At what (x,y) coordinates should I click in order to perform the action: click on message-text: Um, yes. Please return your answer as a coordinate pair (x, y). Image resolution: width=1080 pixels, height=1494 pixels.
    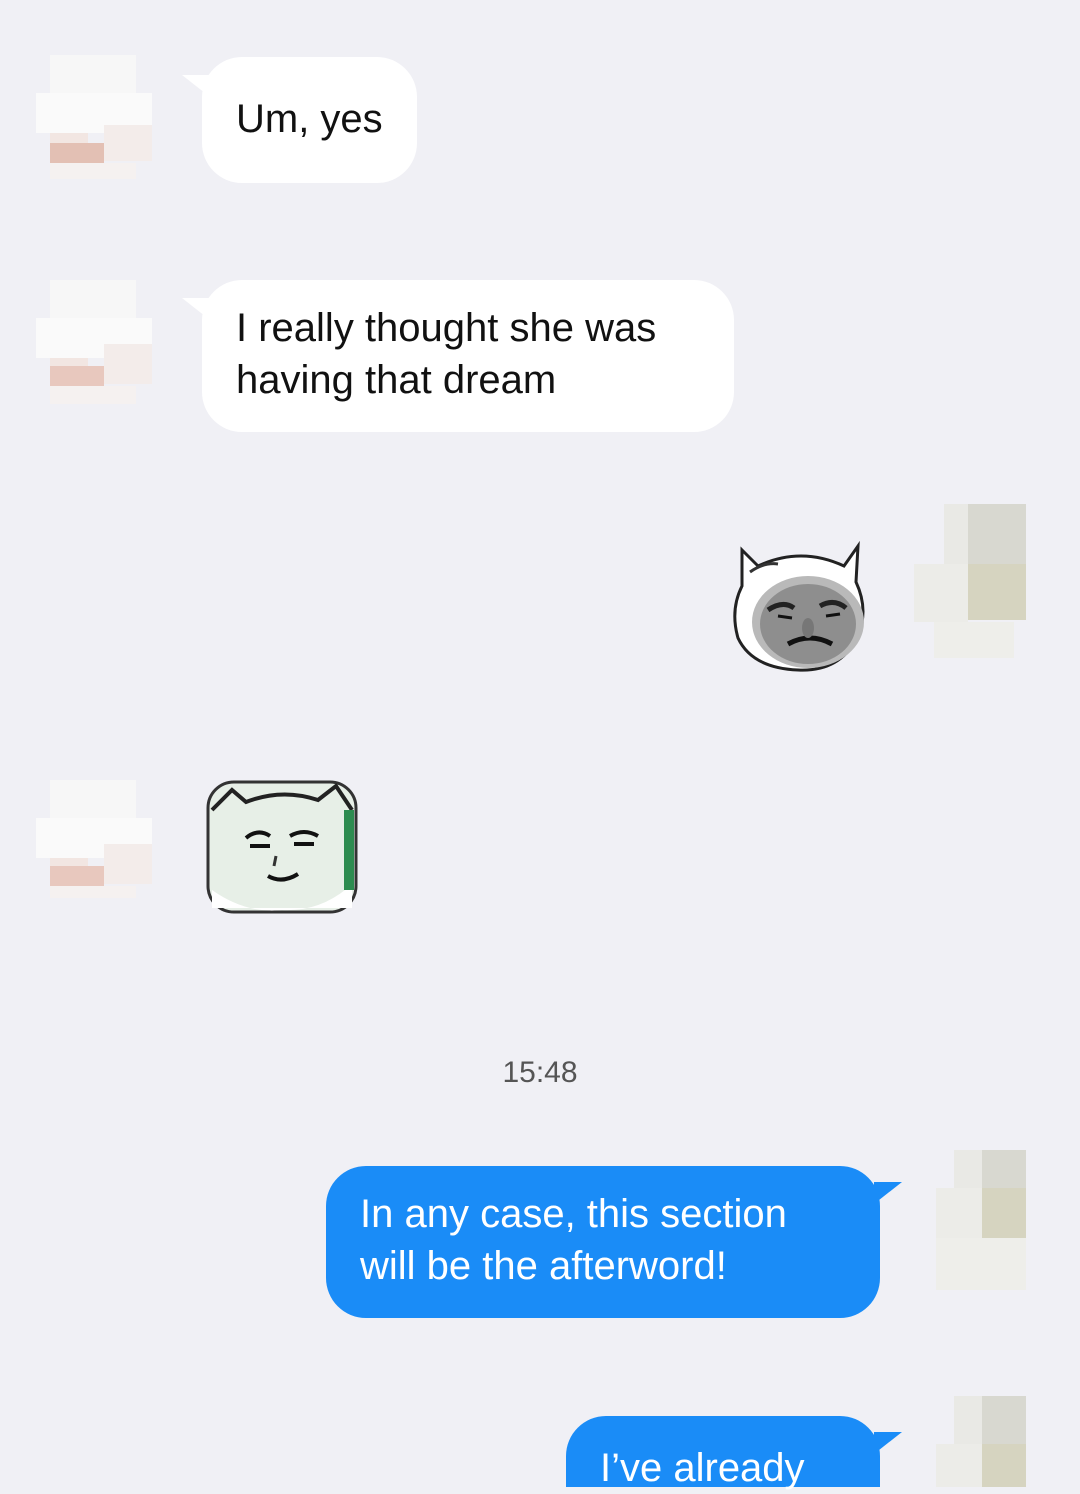
    Looking at the image, I should click on (309, 119).